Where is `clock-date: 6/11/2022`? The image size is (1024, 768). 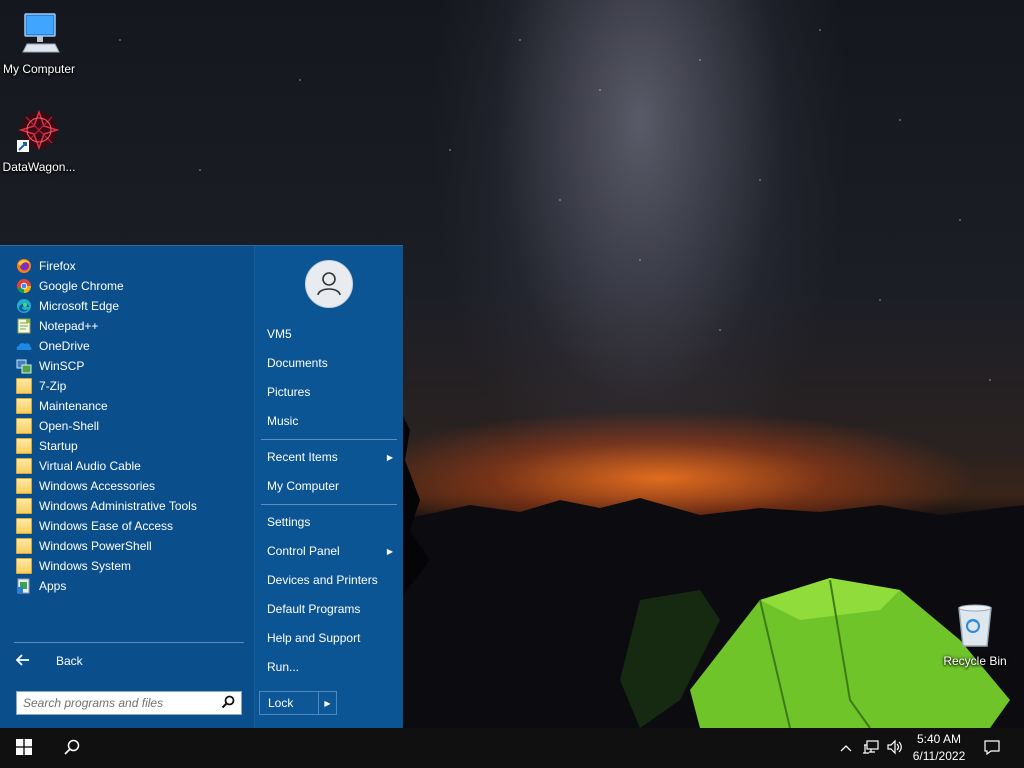
clock-date: 6/11/2022 is located at coordinates (939, 756).